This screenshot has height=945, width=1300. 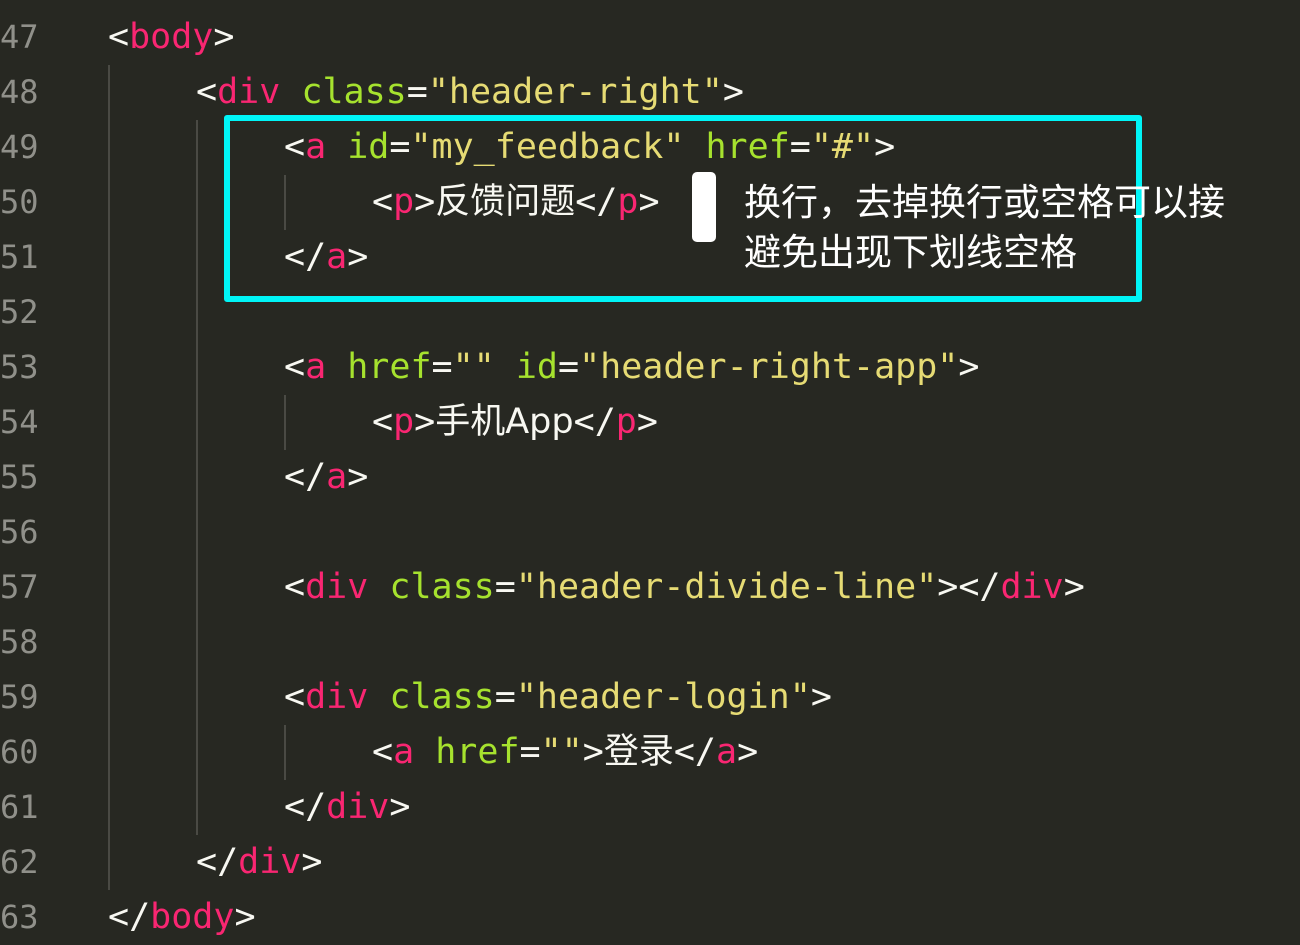 I want to click on line-number: 47, so click(x=19, y=37).